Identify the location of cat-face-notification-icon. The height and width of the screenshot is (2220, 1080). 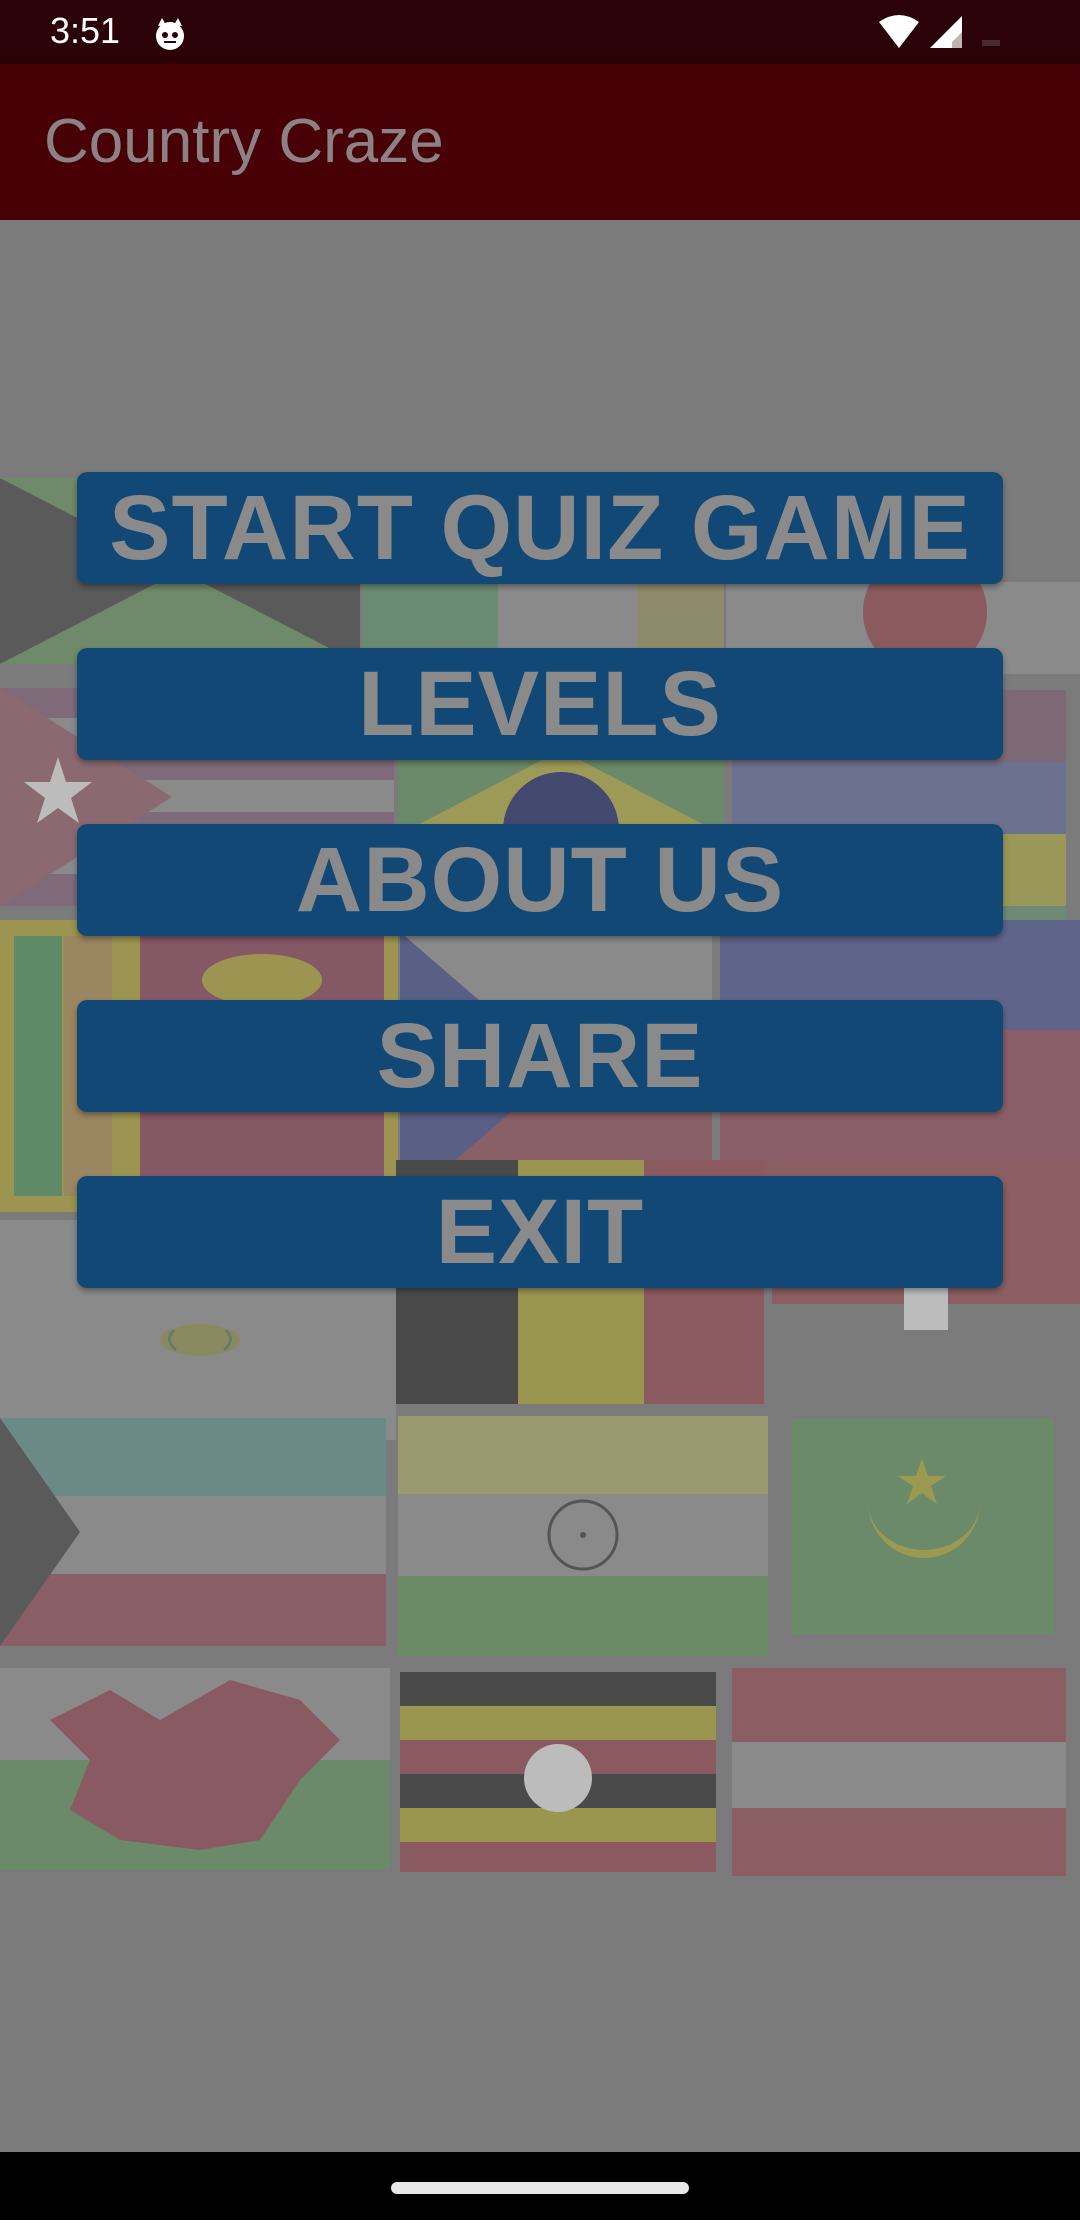
(170, 34).